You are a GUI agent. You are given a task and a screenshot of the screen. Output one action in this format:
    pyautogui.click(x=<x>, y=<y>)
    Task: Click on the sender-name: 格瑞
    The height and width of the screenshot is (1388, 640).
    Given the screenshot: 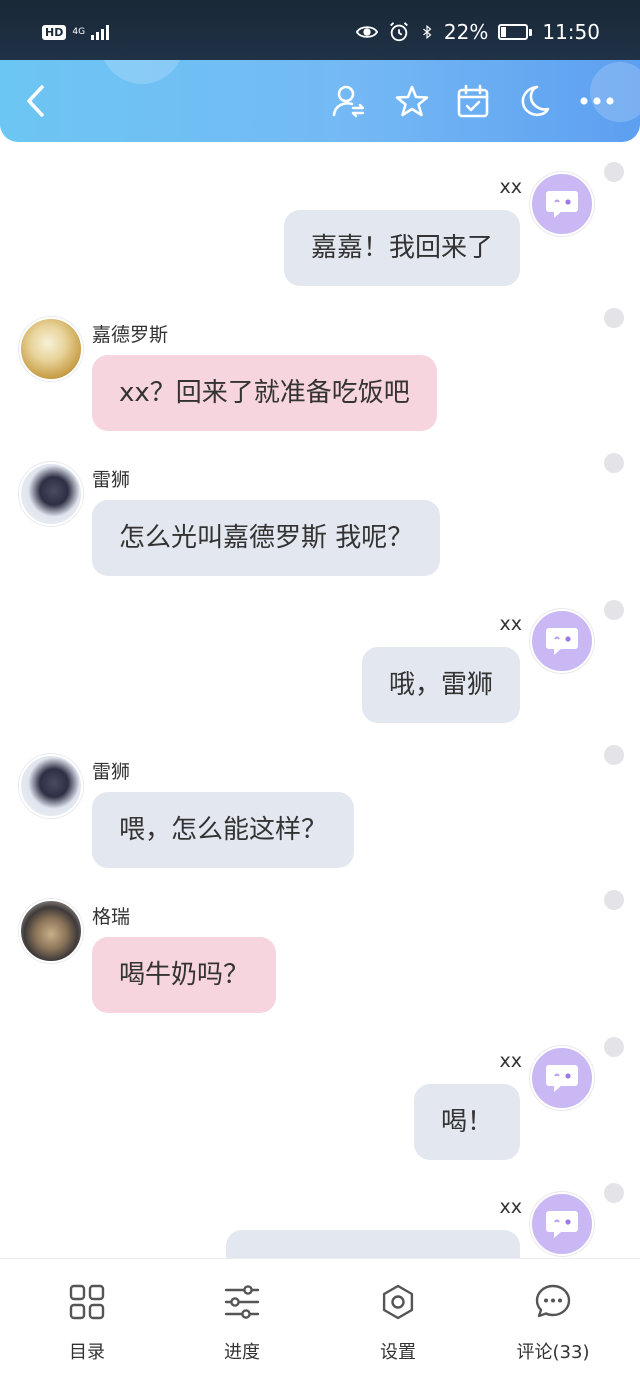 What is the action you would take?
    pyautogui.click(x=111, y=917)
    